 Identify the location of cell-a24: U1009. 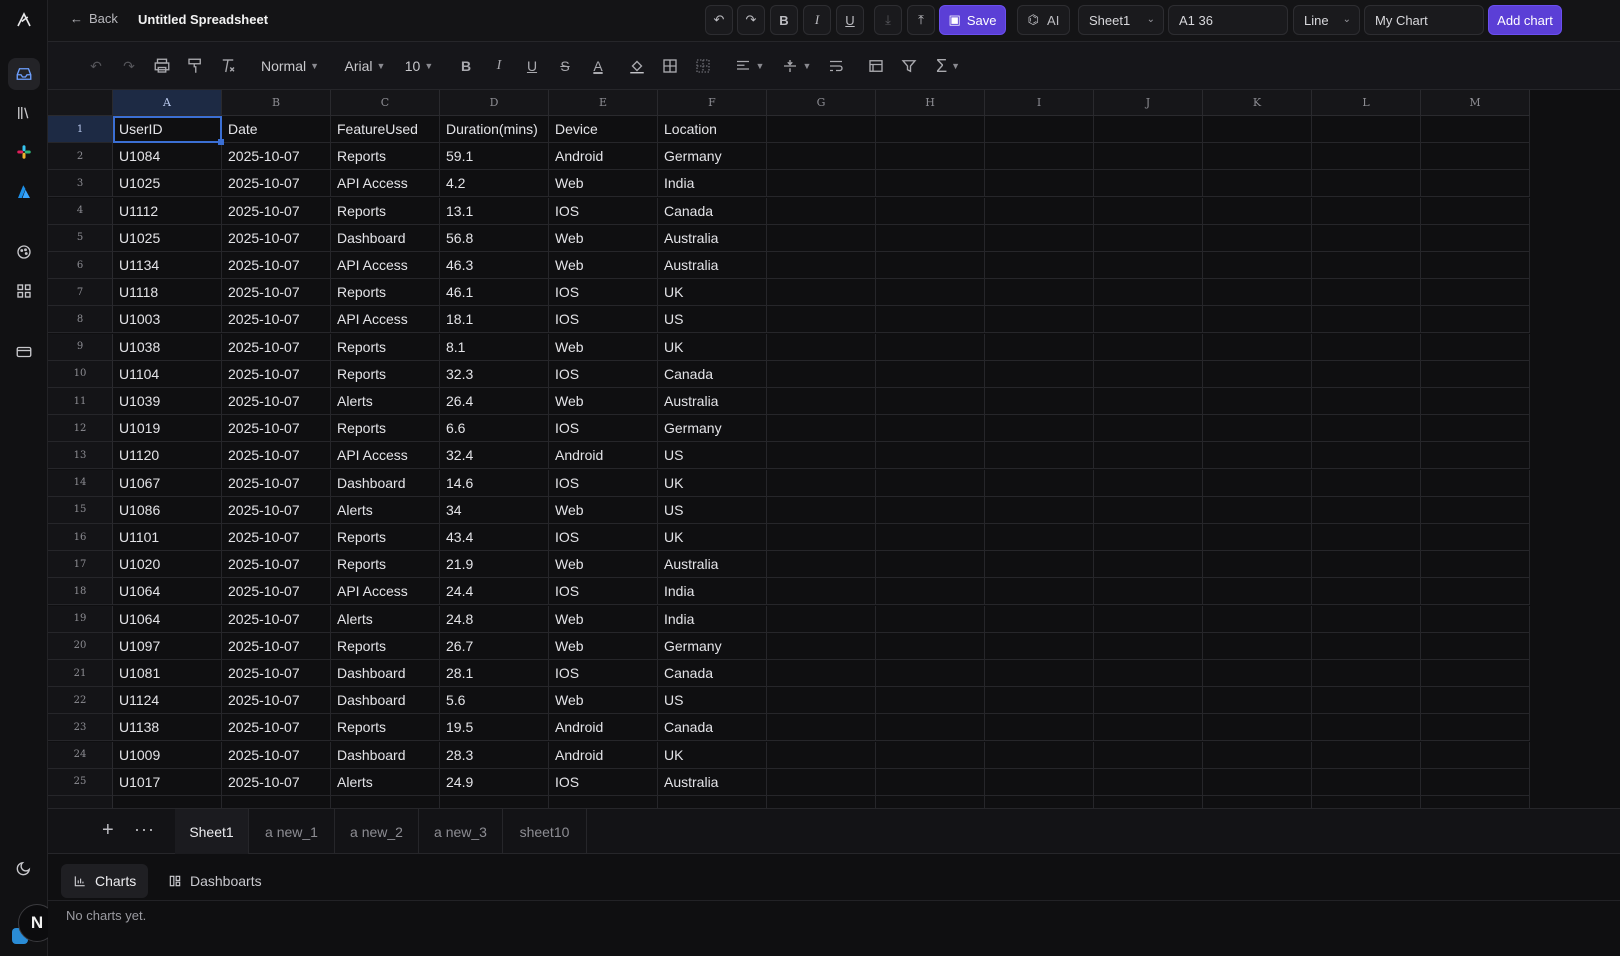
(167, 755).